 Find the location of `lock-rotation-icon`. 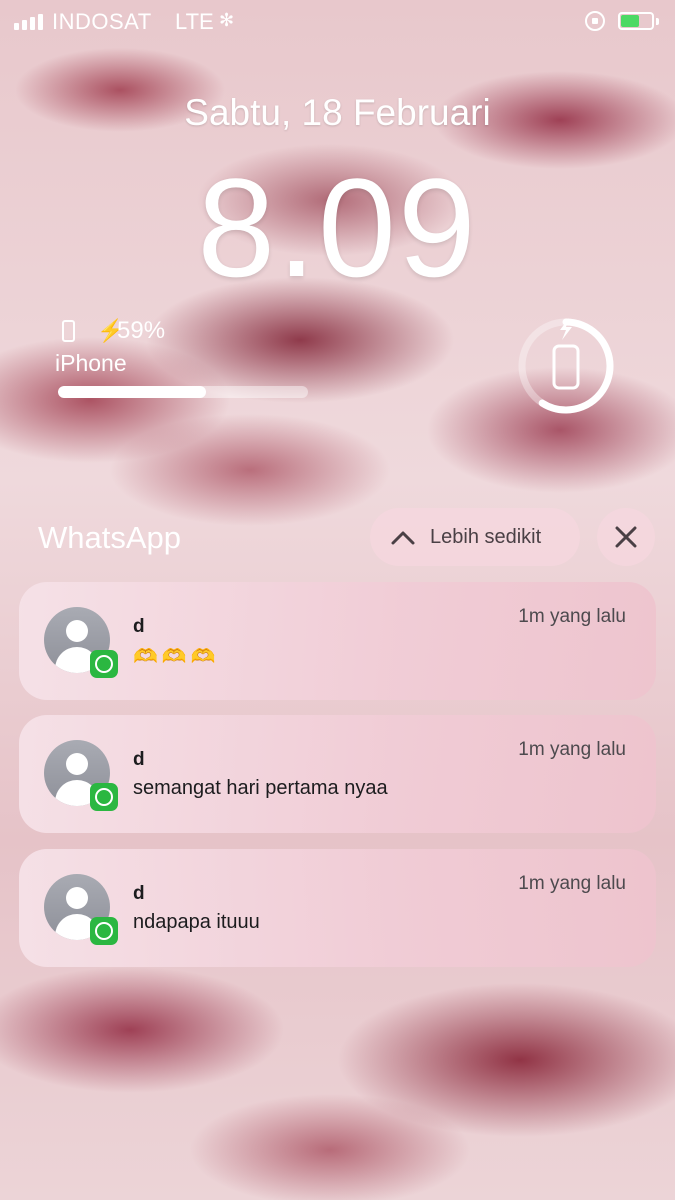

lock-rotation-icon is located at coordinates (595, 21).